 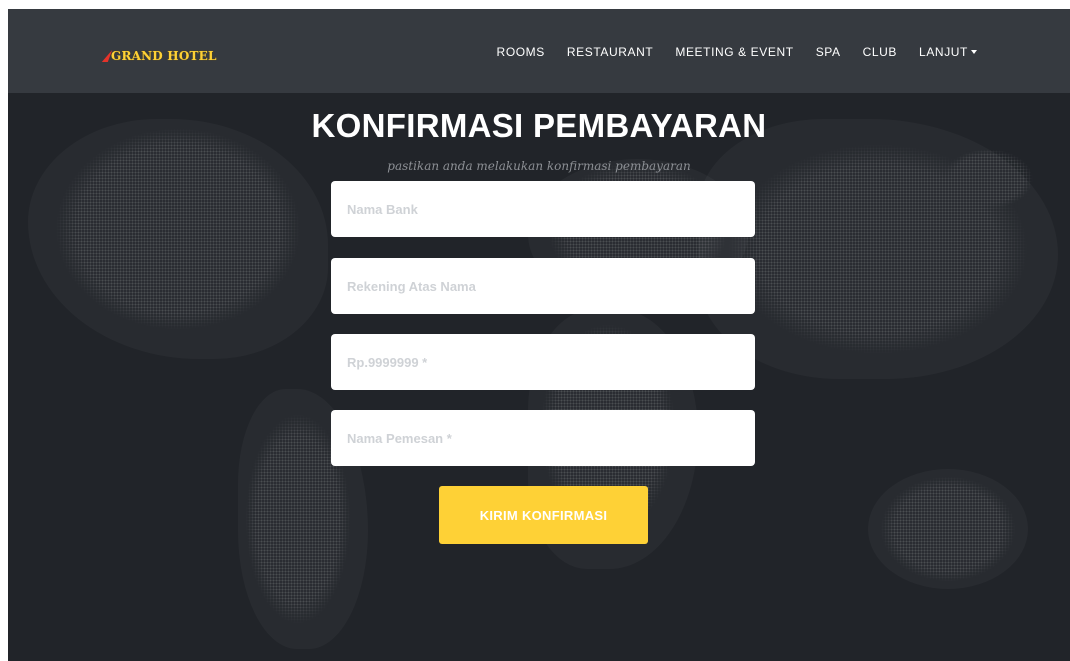 What do you see at coordinates (164, 56) in the screenshot?
I see `brand-name: GRAND HOTEL` at bounding box center [164, 56].